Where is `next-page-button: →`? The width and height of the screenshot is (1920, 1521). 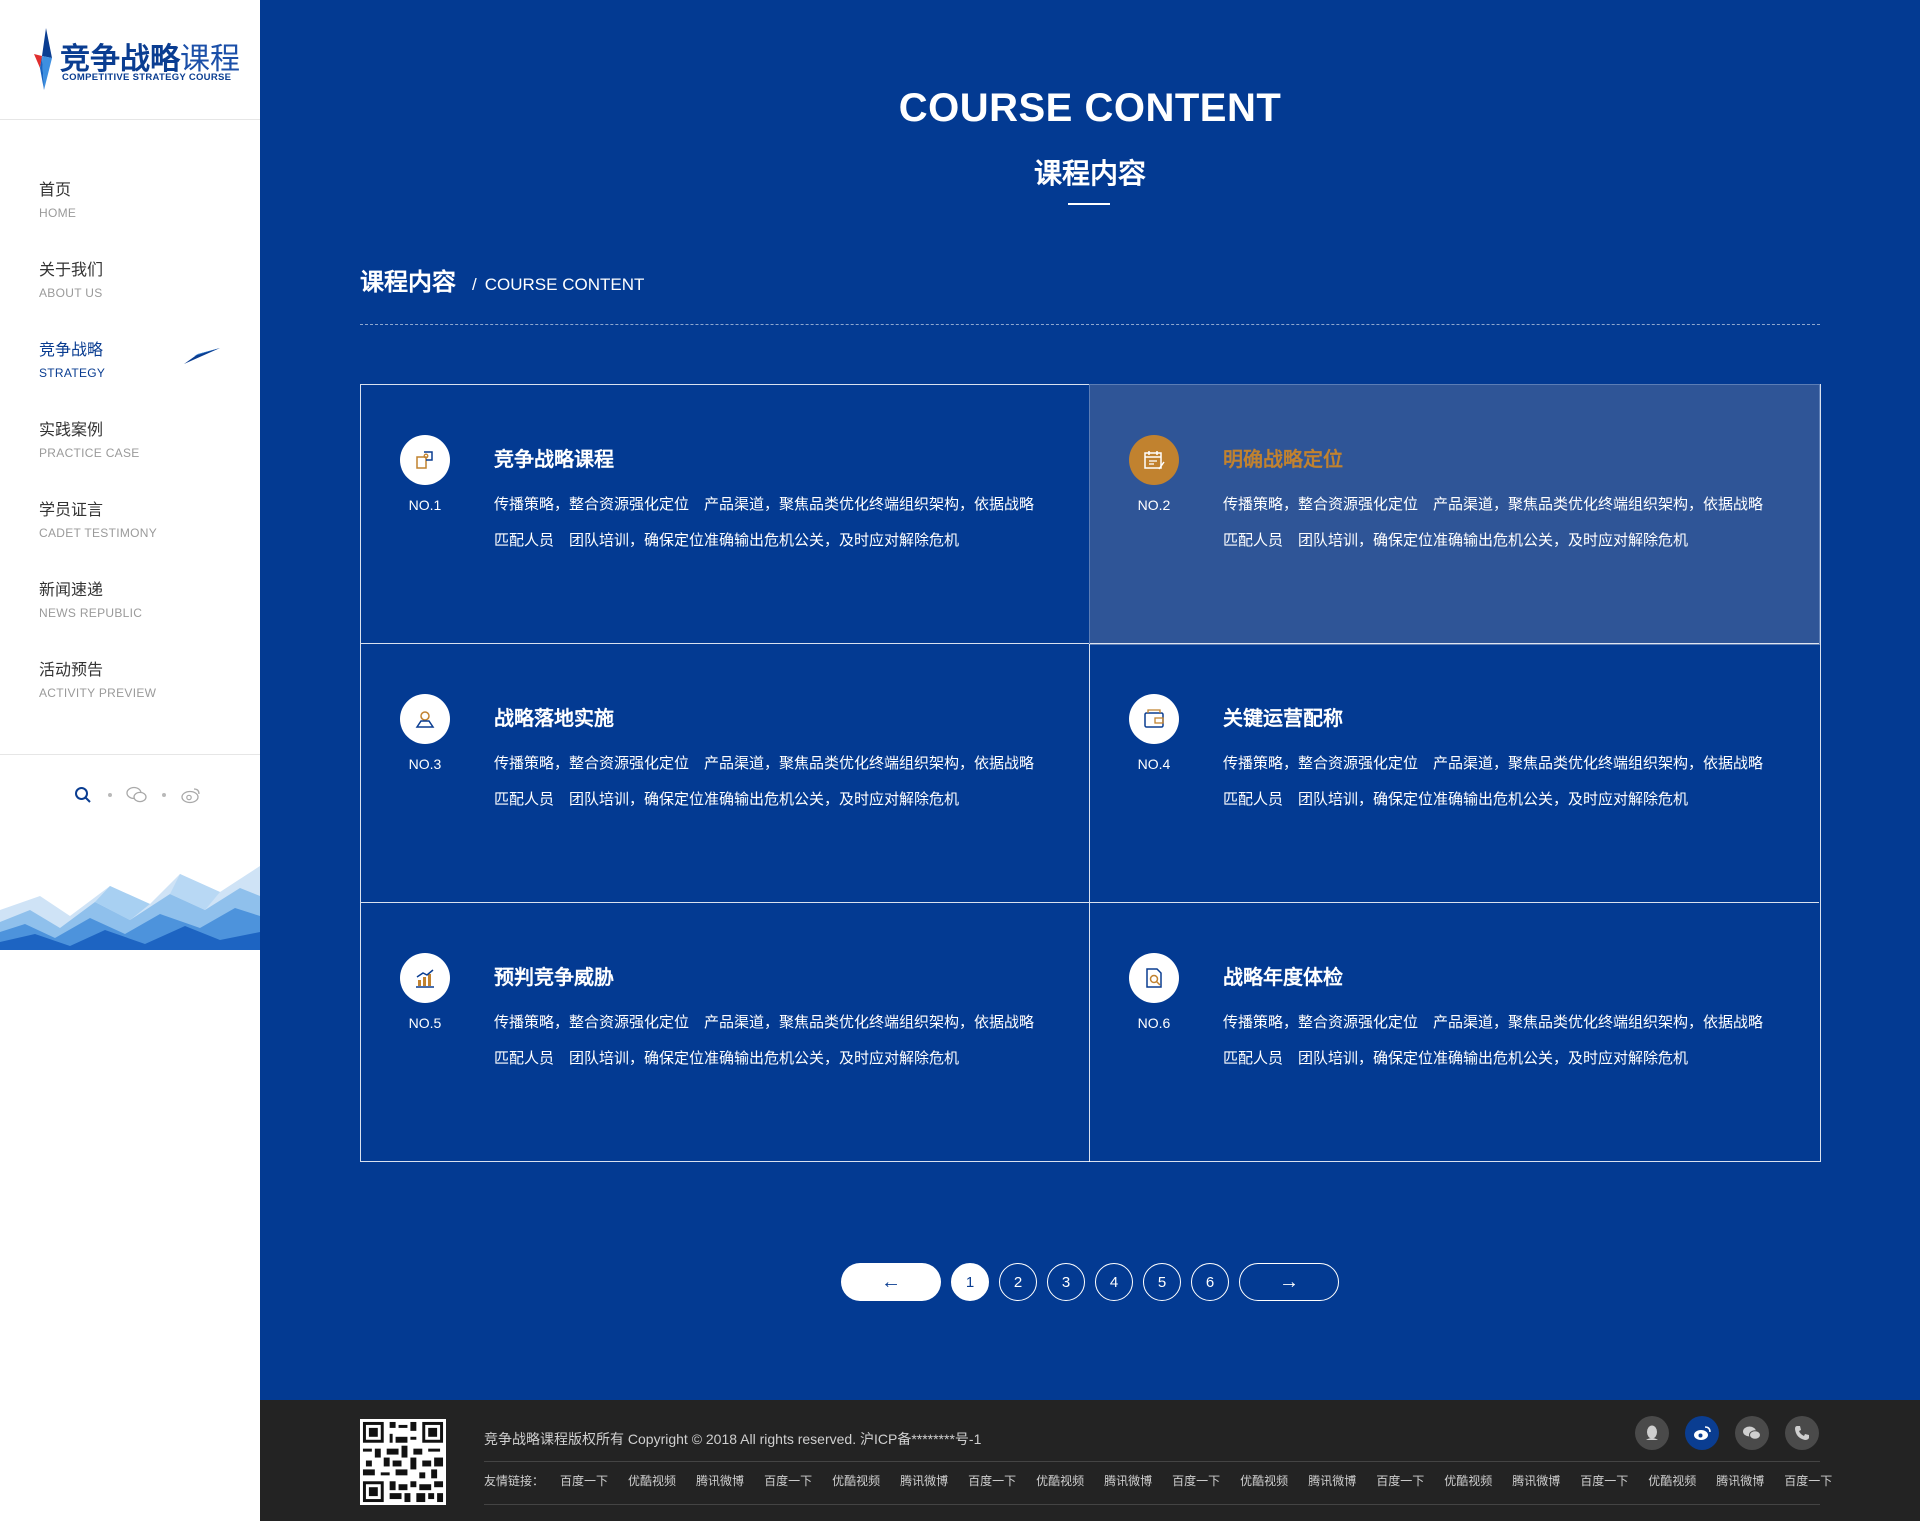 next-page-button: → is located at coordinates (1289, 1282).